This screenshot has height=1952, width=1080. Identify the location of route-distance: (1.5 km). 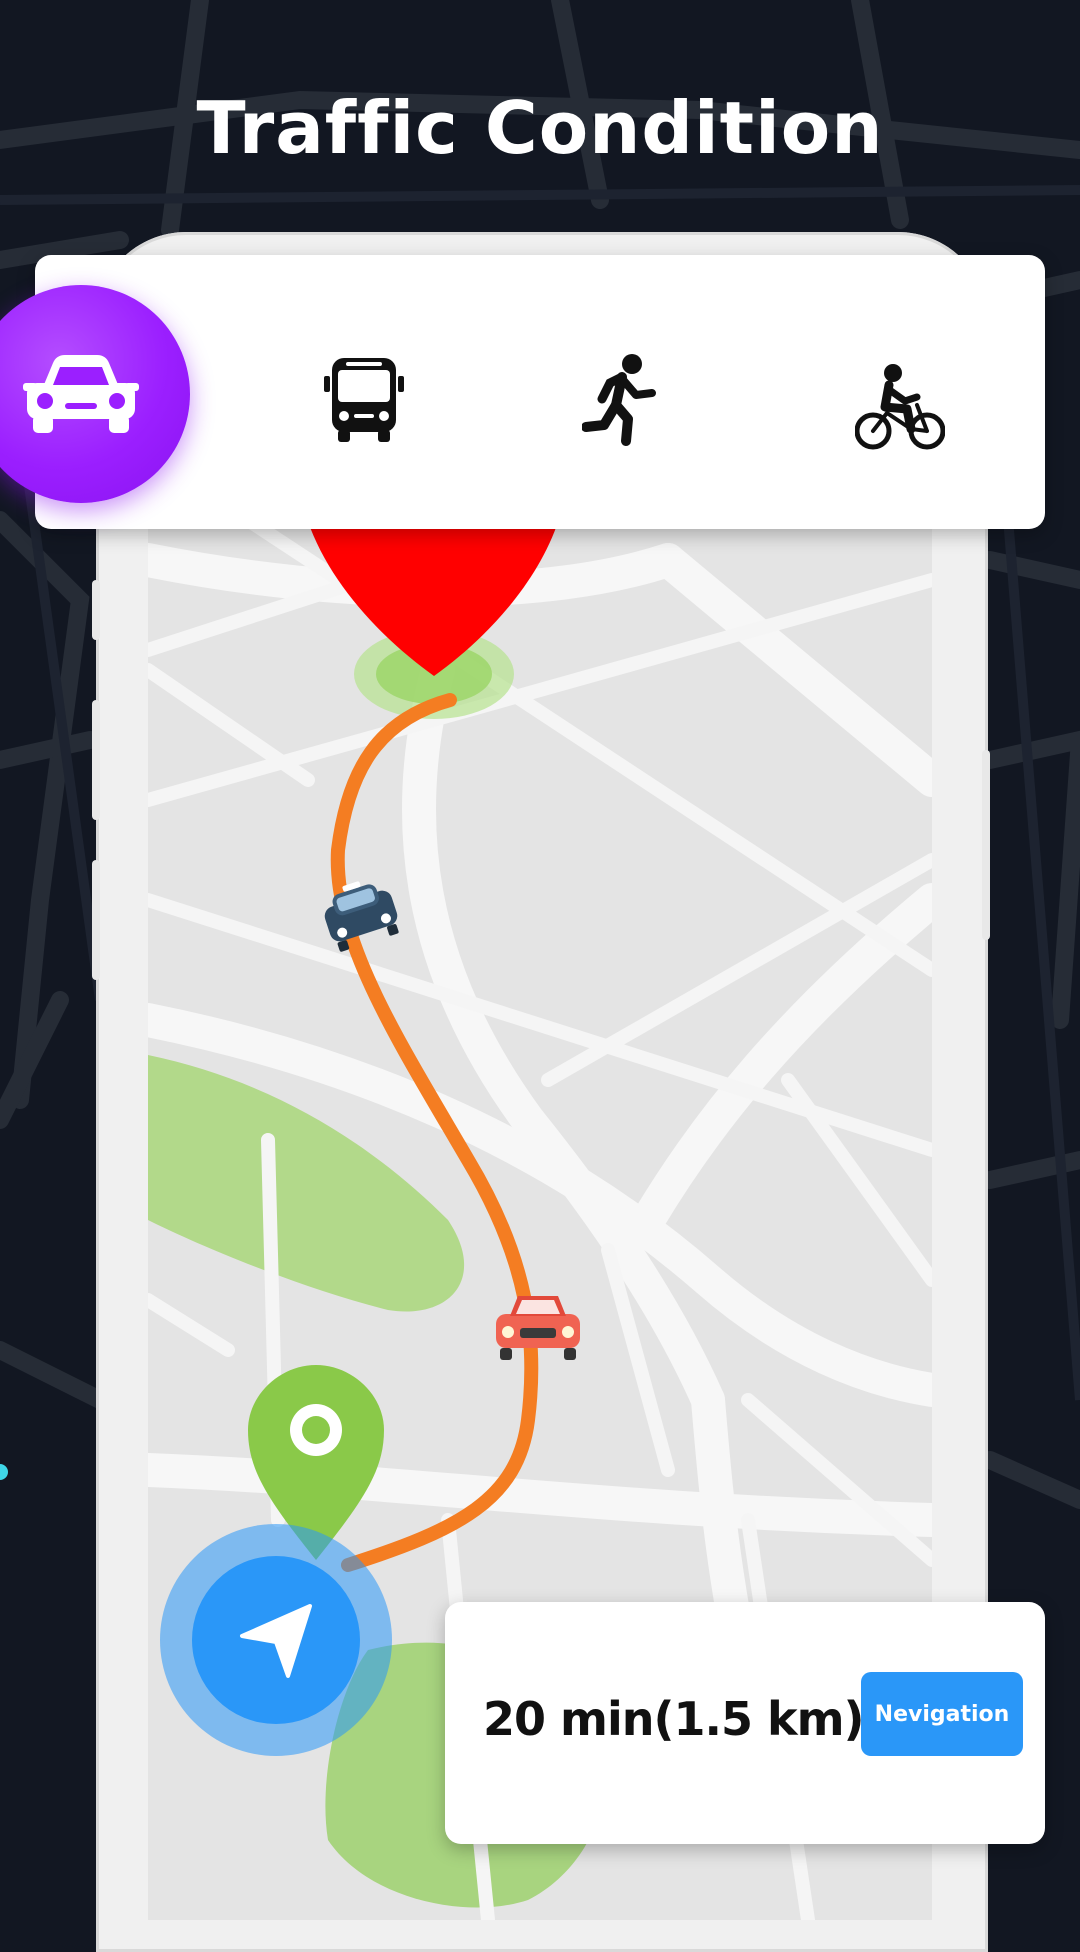
(758, 1719).